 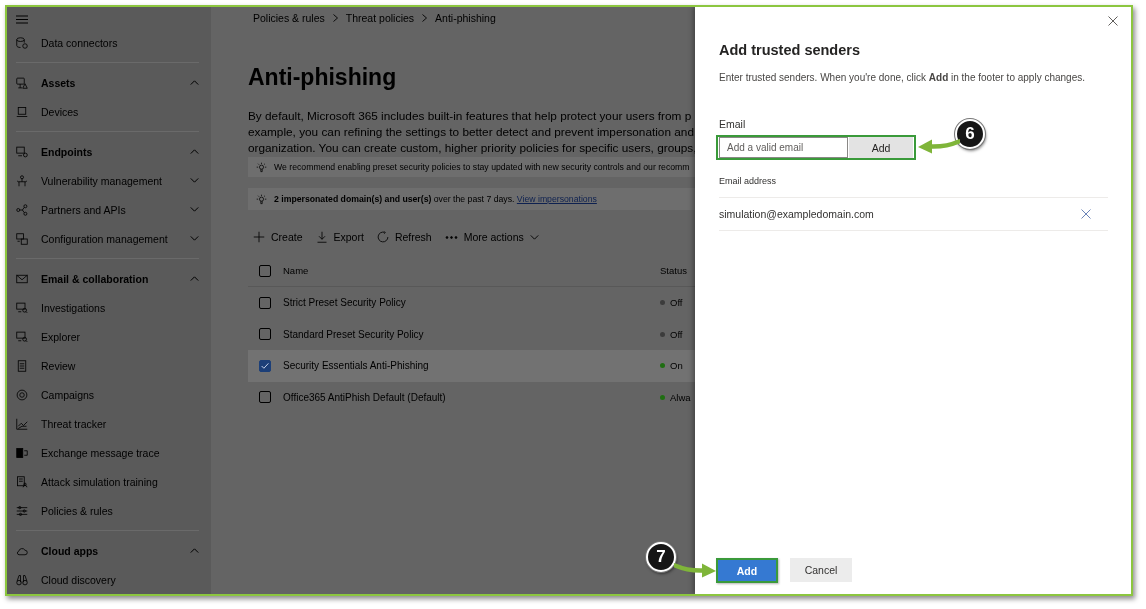 I want to click on email-input: Add a valid email, so click(x=783, y=147).